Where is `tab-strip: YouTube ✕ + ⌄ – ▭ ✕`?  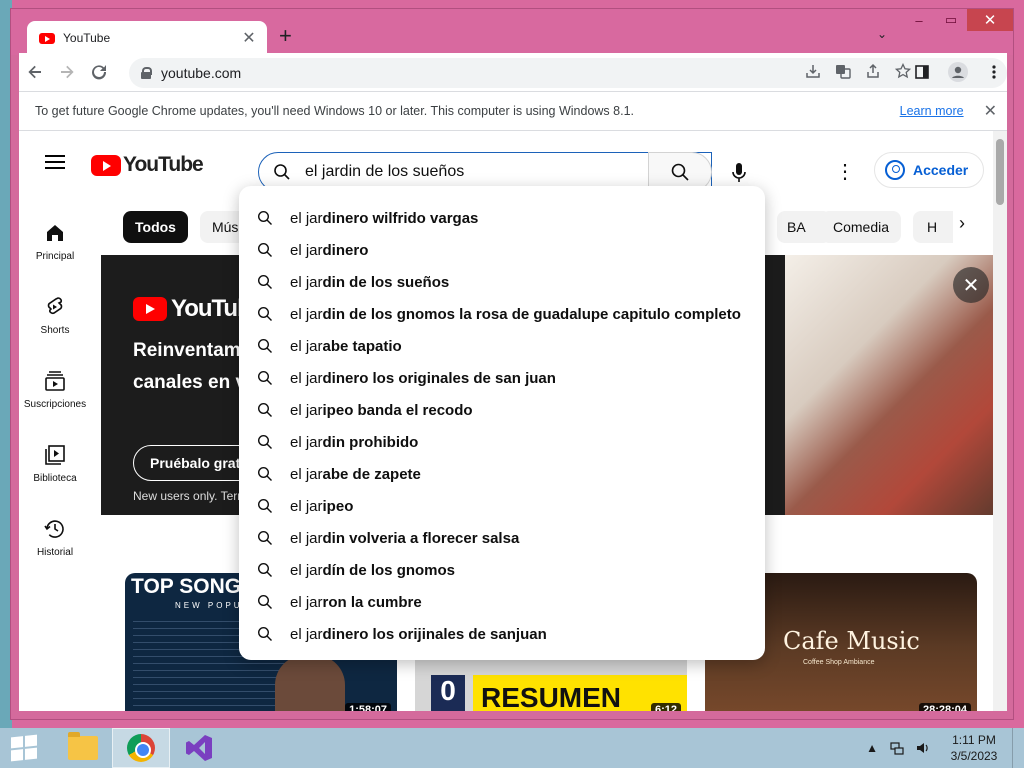
tab-strip: YouTube ✕ + ⌄ – ▭ ✕ is located at coordinates (512, 32).